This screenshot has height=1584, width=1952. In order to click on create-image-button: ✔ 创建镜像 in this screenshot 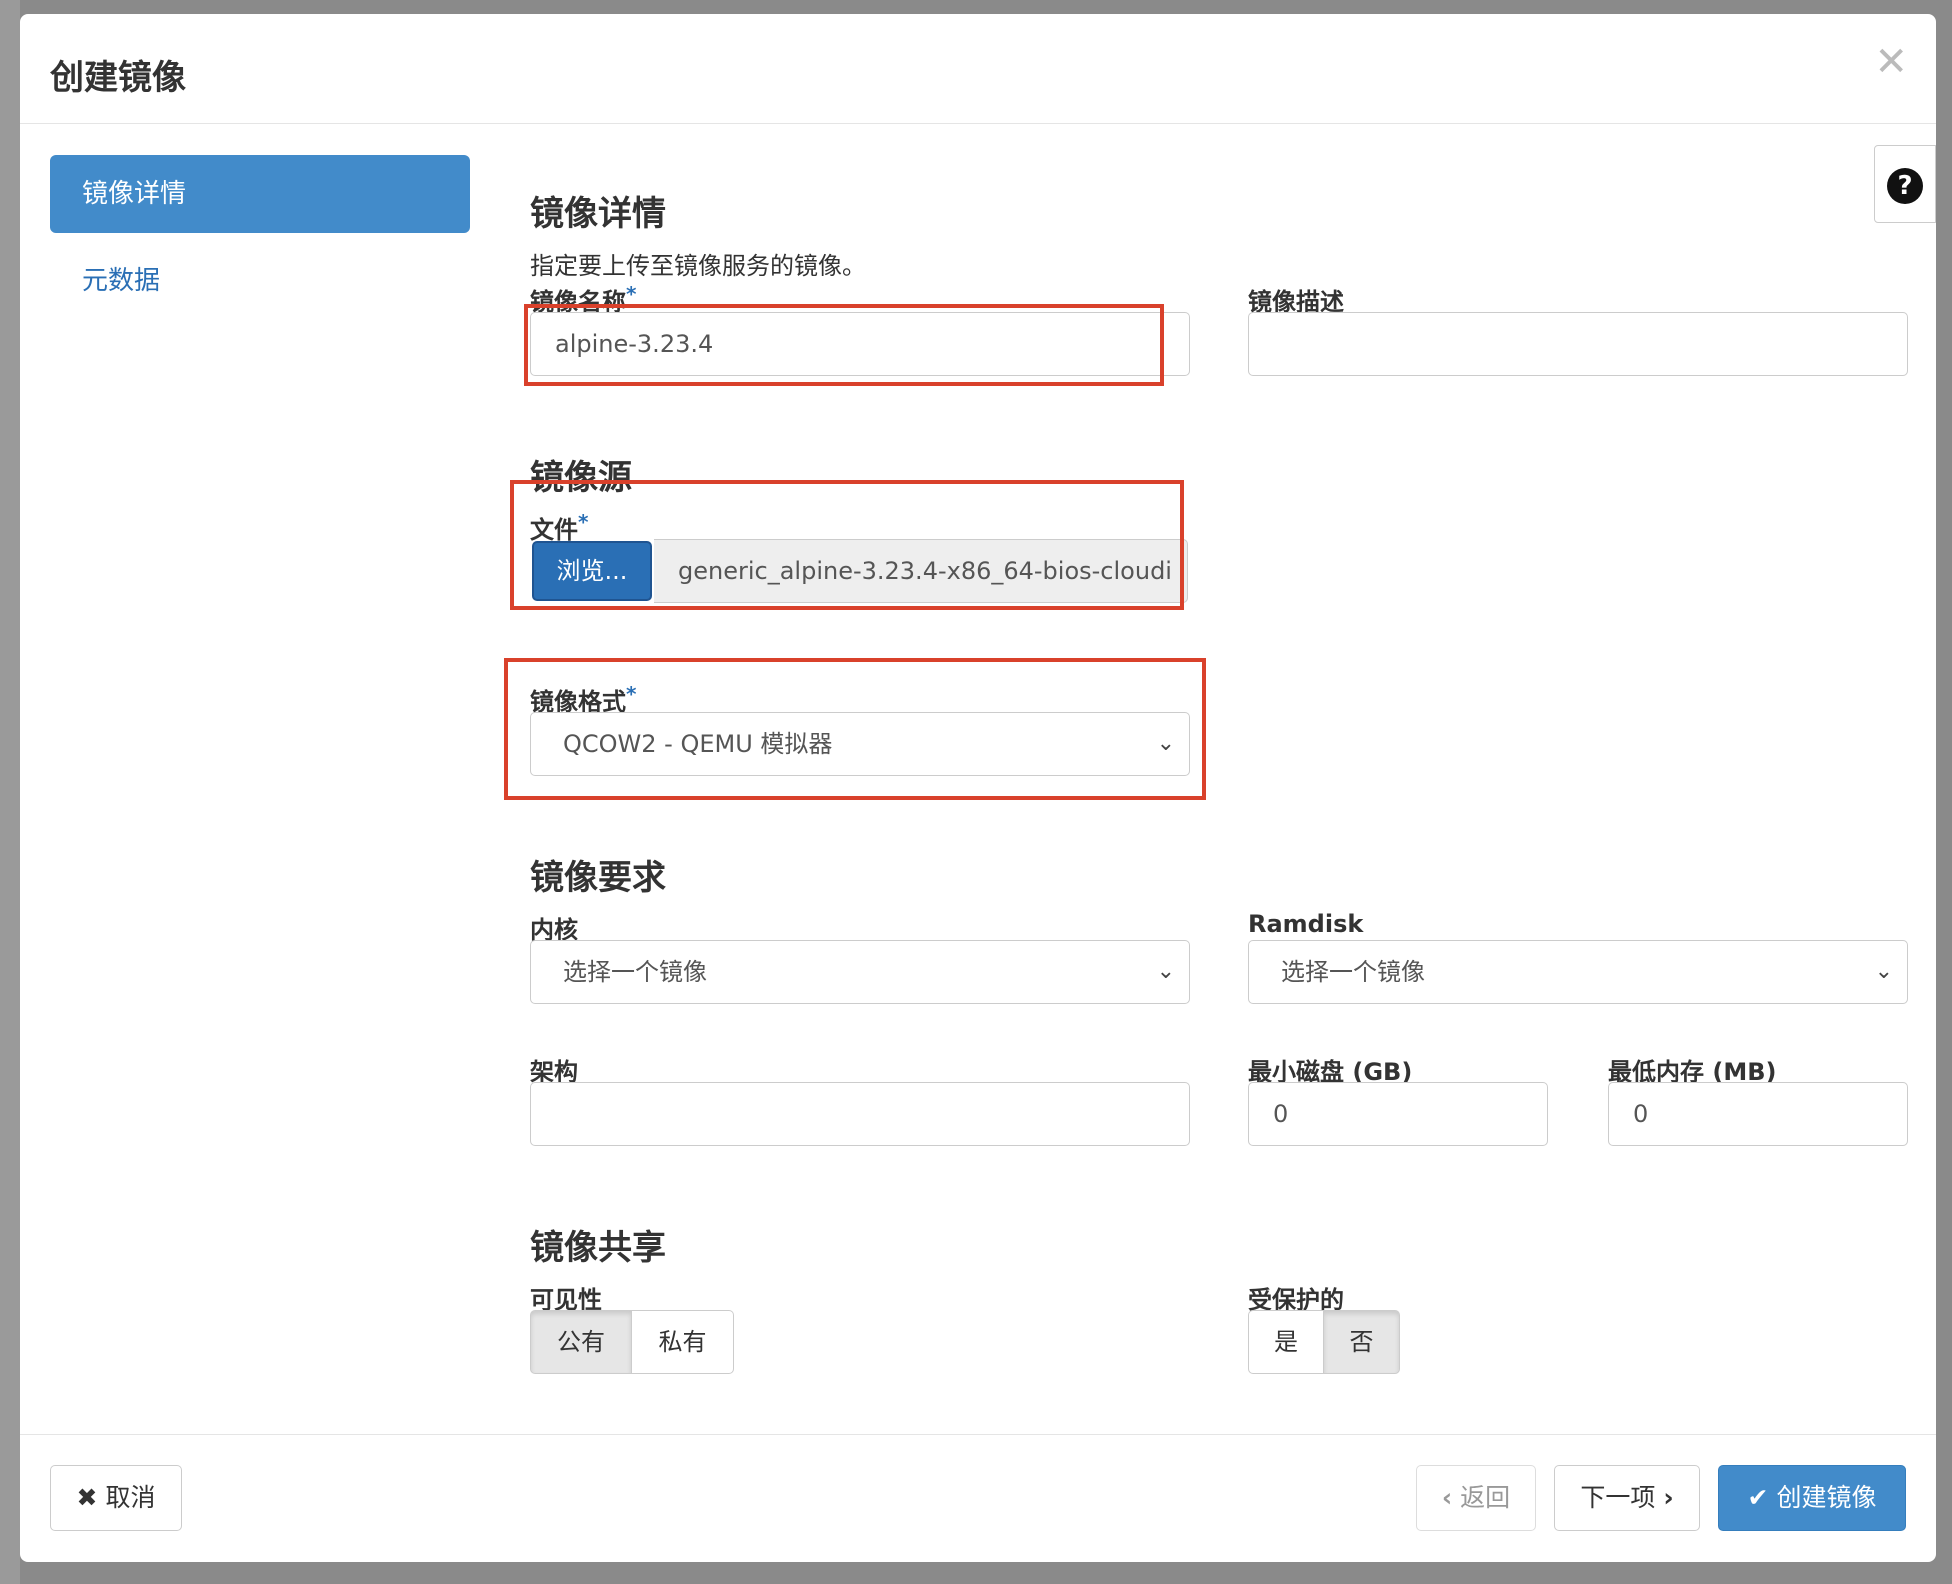, I will do `click(1812, 1498)`.